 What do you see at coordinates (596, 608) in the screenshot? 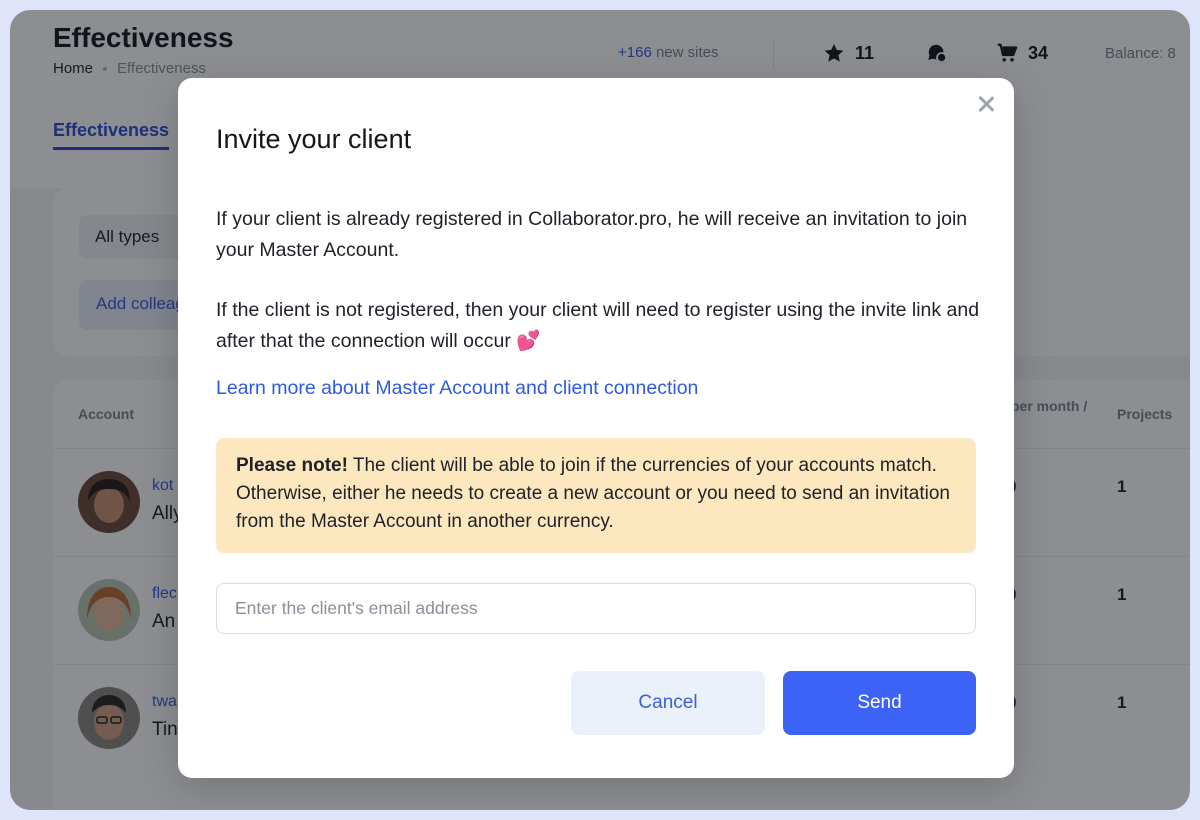
I see `email-input` at bounding box center [596, 608].